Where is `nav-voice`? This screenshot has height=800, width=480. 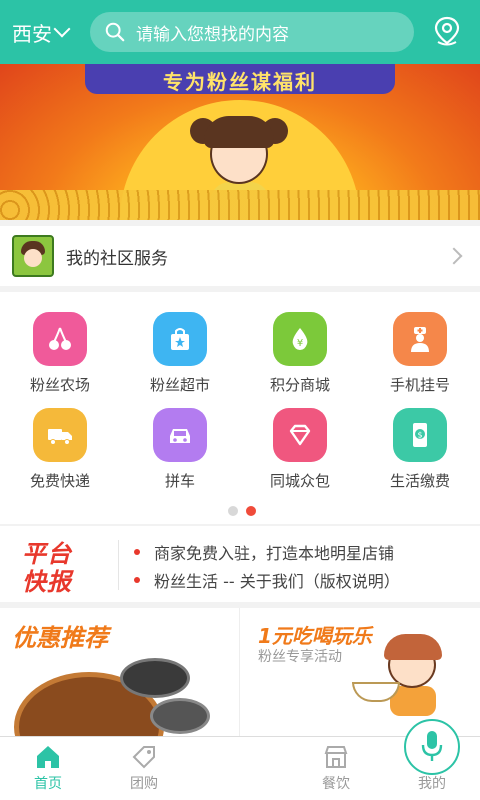 nav-voice is located at coordinates (326, 759).